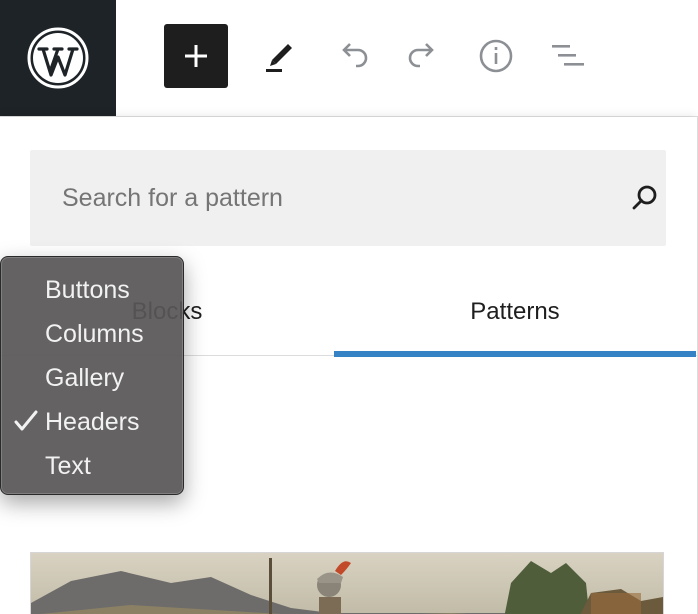  I want to click on undo-button, so click(352, 56).